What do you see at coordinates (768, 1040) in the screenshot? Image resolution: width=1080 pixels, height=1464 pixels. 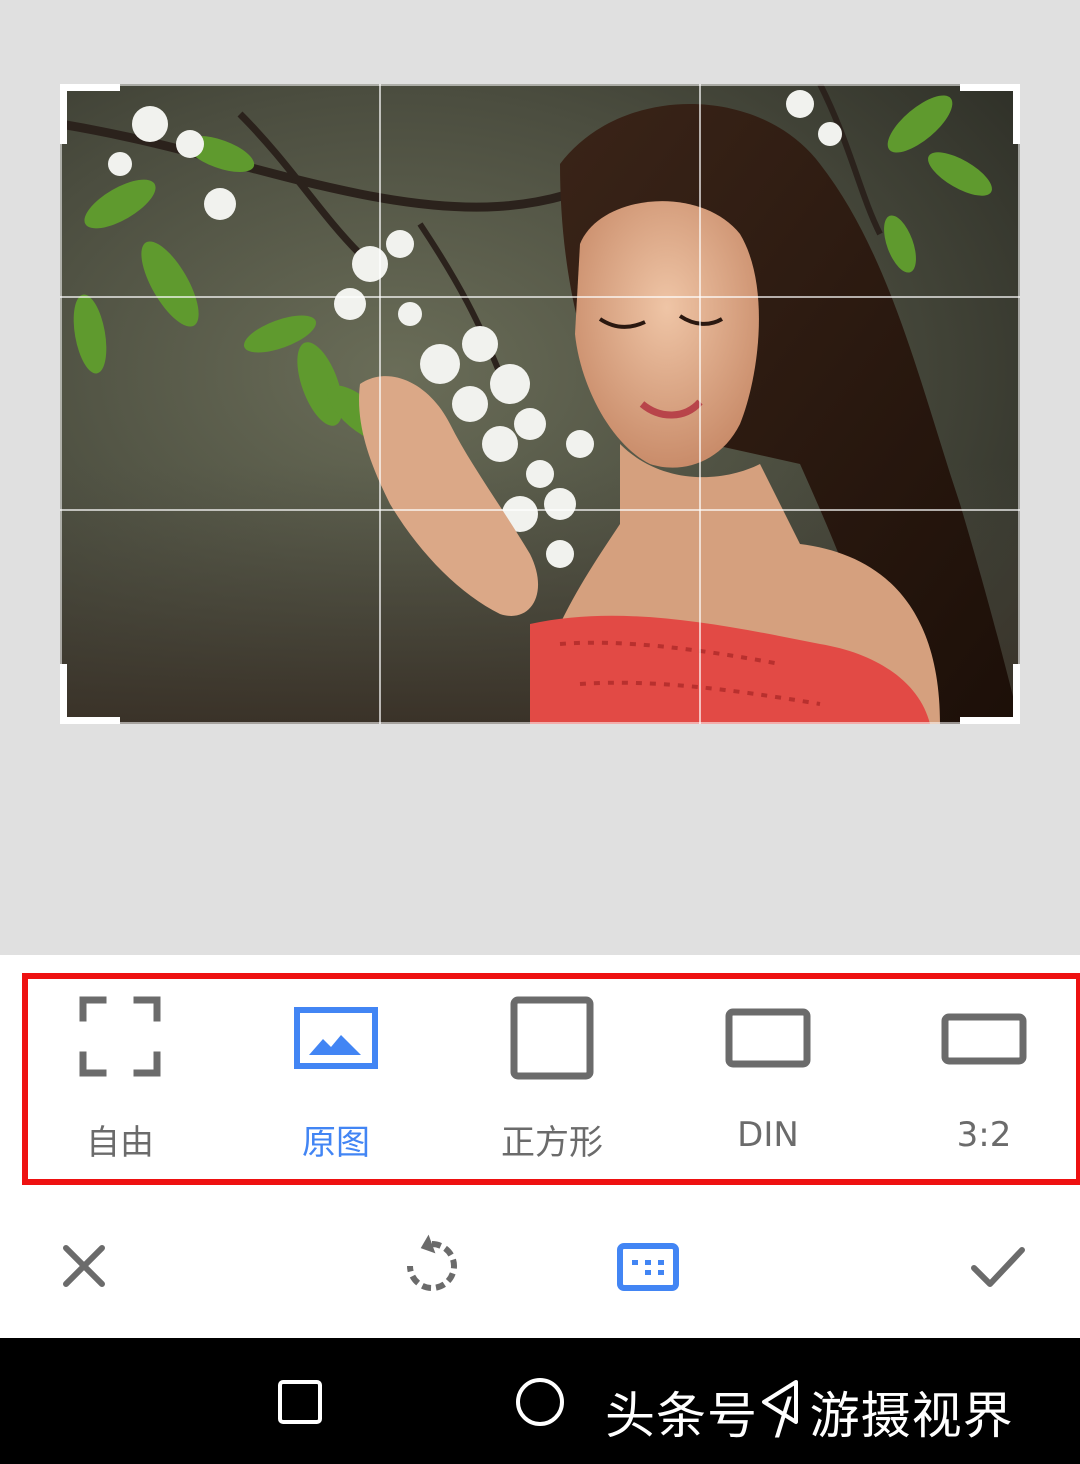 I see `din-ratio-icon` at bounding box center [768, 1040].